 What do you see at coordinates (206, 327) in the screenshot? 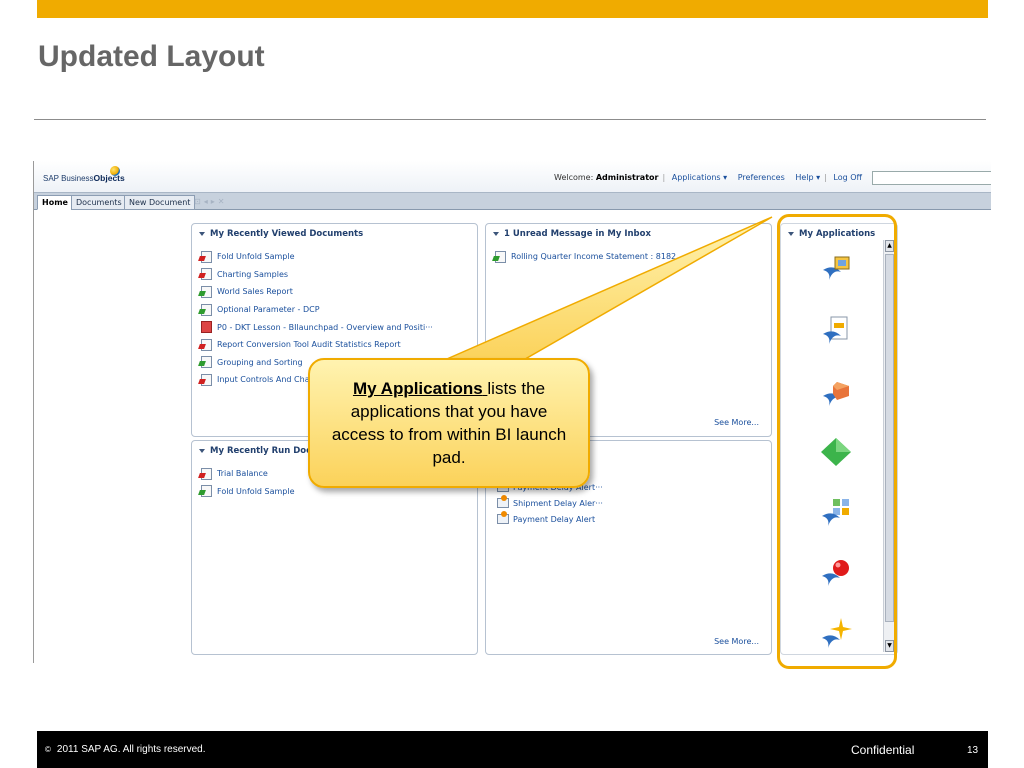
I see `pdf-icon` at bounding box center [206, 327].